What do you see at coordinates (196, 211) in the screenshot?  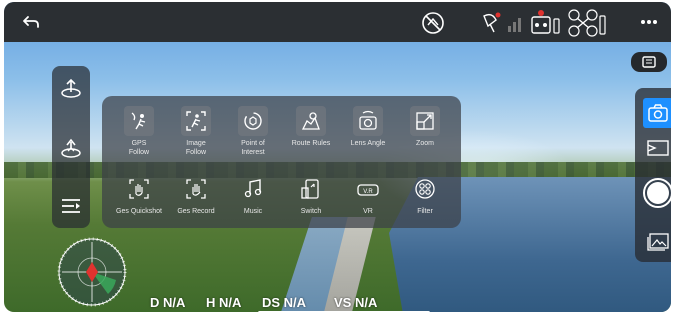 I see `menu-item-label: Ges Record` at bounding box center [196, 211].